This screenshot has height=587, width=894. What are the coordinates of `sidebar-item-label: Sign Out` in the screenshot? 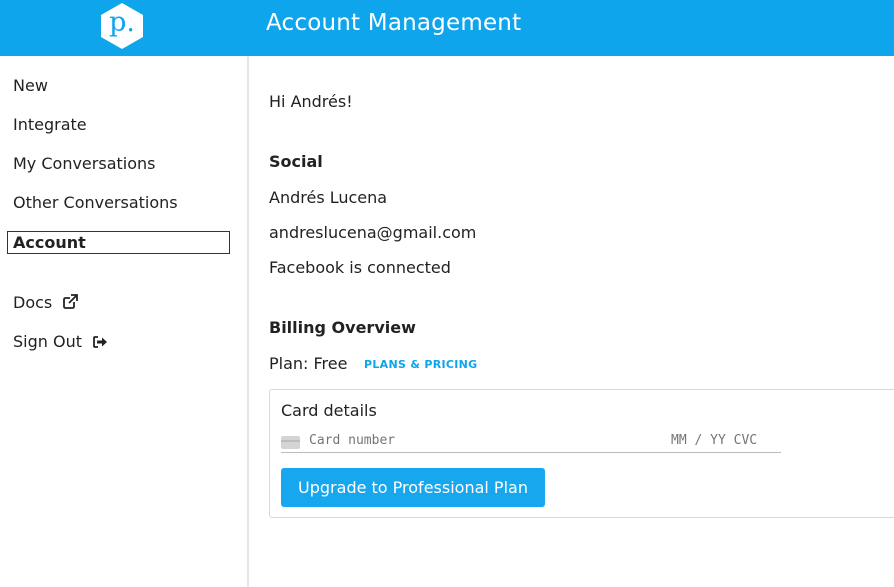 It's located at (47, 341).